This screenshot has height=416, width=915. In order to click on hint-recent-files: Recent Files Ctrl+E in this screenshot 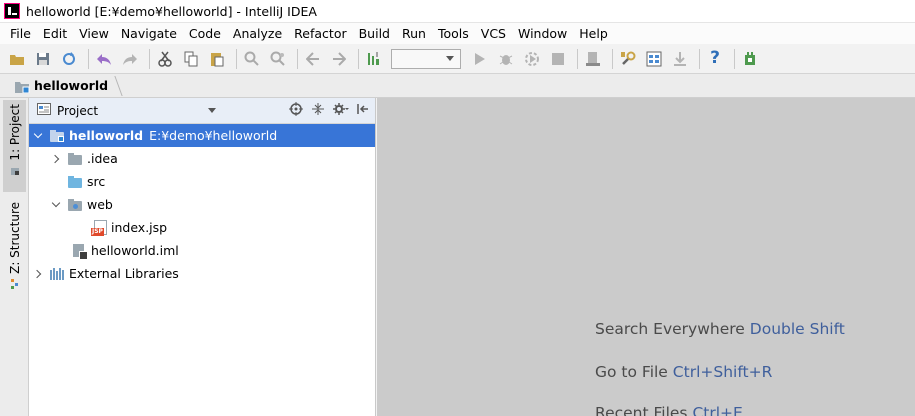, I will do `click(669, 410)`.